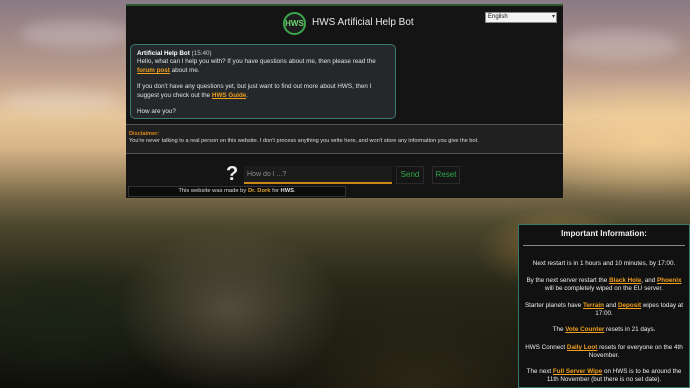  Describe the element at coordinates (498, 17) in the screenshot. I see `language-select-value: English` at that location.